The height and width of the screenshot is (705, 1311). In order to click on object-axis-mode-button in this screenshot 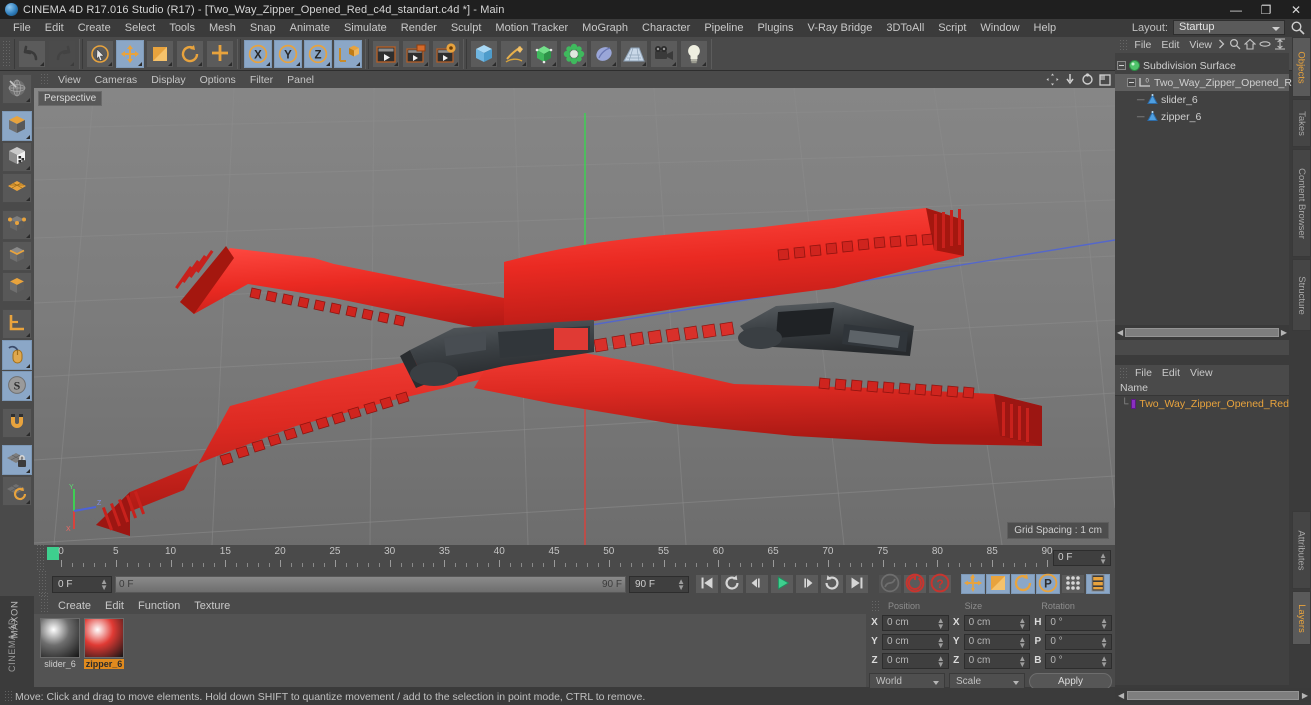, I will do `click(17, 324)`.